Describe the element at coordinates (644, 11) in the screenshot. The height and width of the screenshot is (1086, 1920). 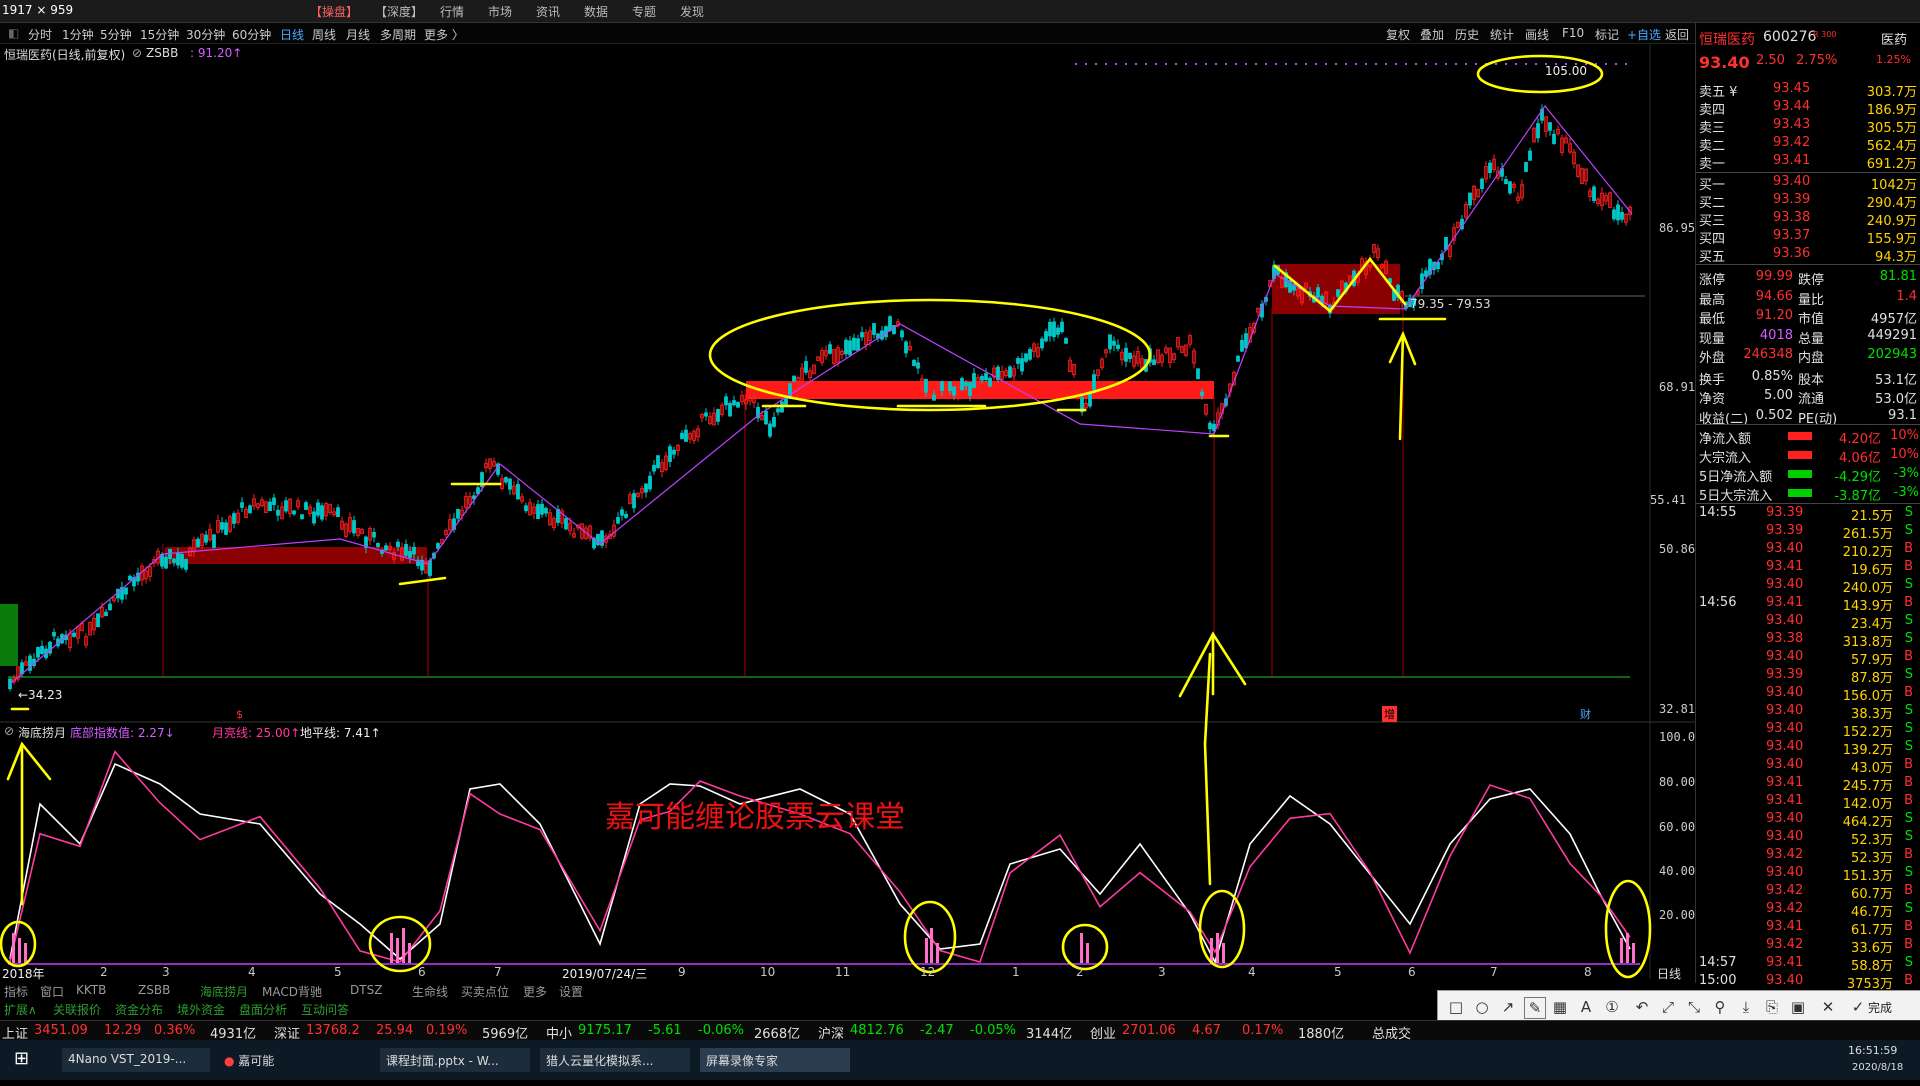
I see `menu-zhuanti: 专题` at that location.